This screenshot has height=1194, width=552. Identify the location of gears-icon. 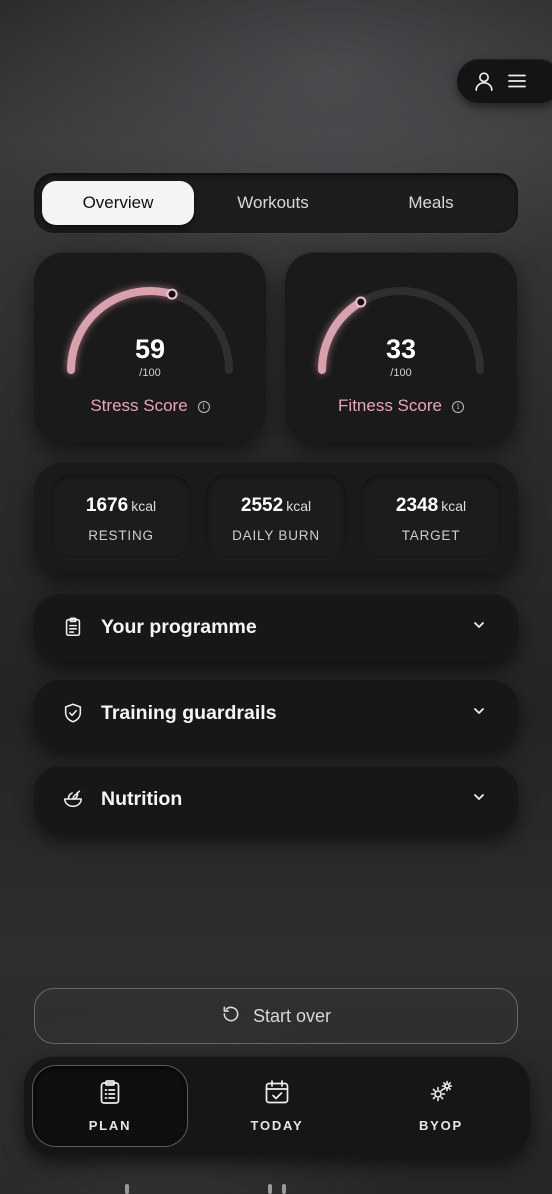
(441, 1094).